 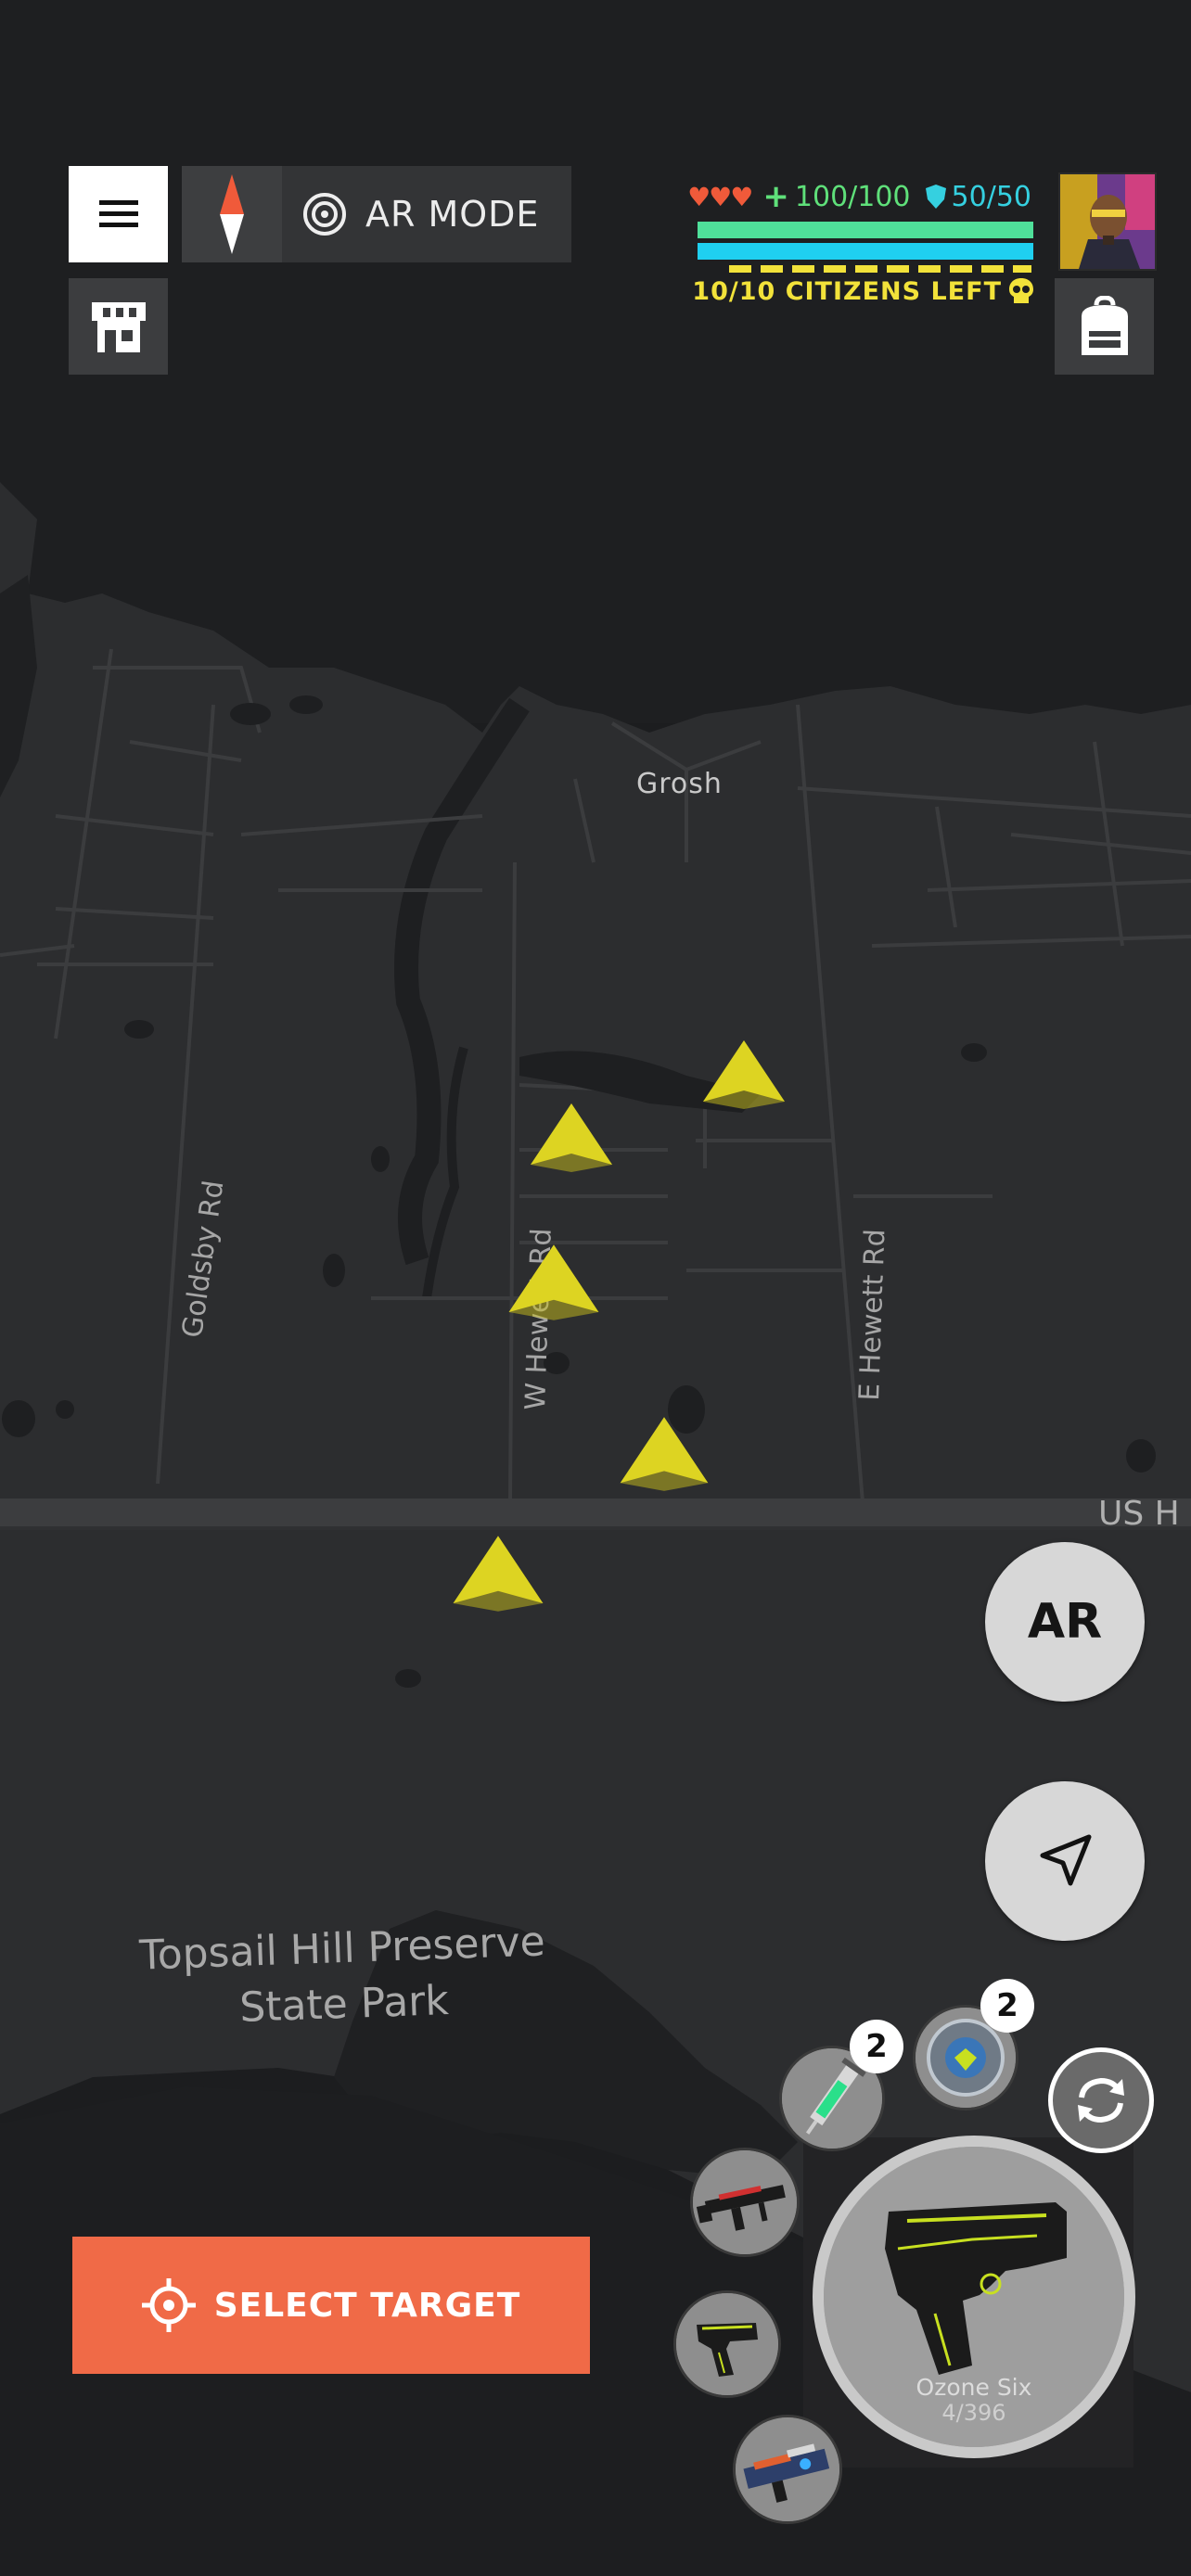 I want to click on ar-button-label: AR, so click(x=1065, y=1622).